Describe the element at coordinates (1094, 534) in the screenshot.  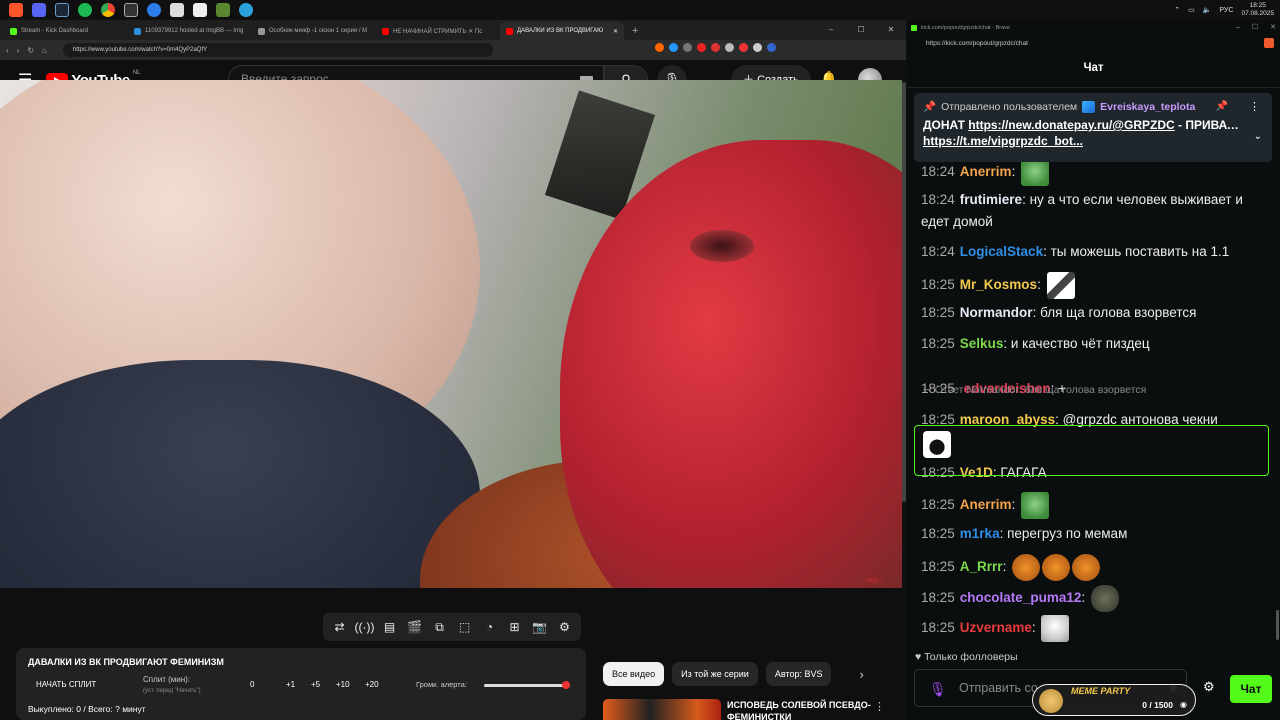
I see `chat-message: 18:25 m1rka: перегруз по мемам` at that location.